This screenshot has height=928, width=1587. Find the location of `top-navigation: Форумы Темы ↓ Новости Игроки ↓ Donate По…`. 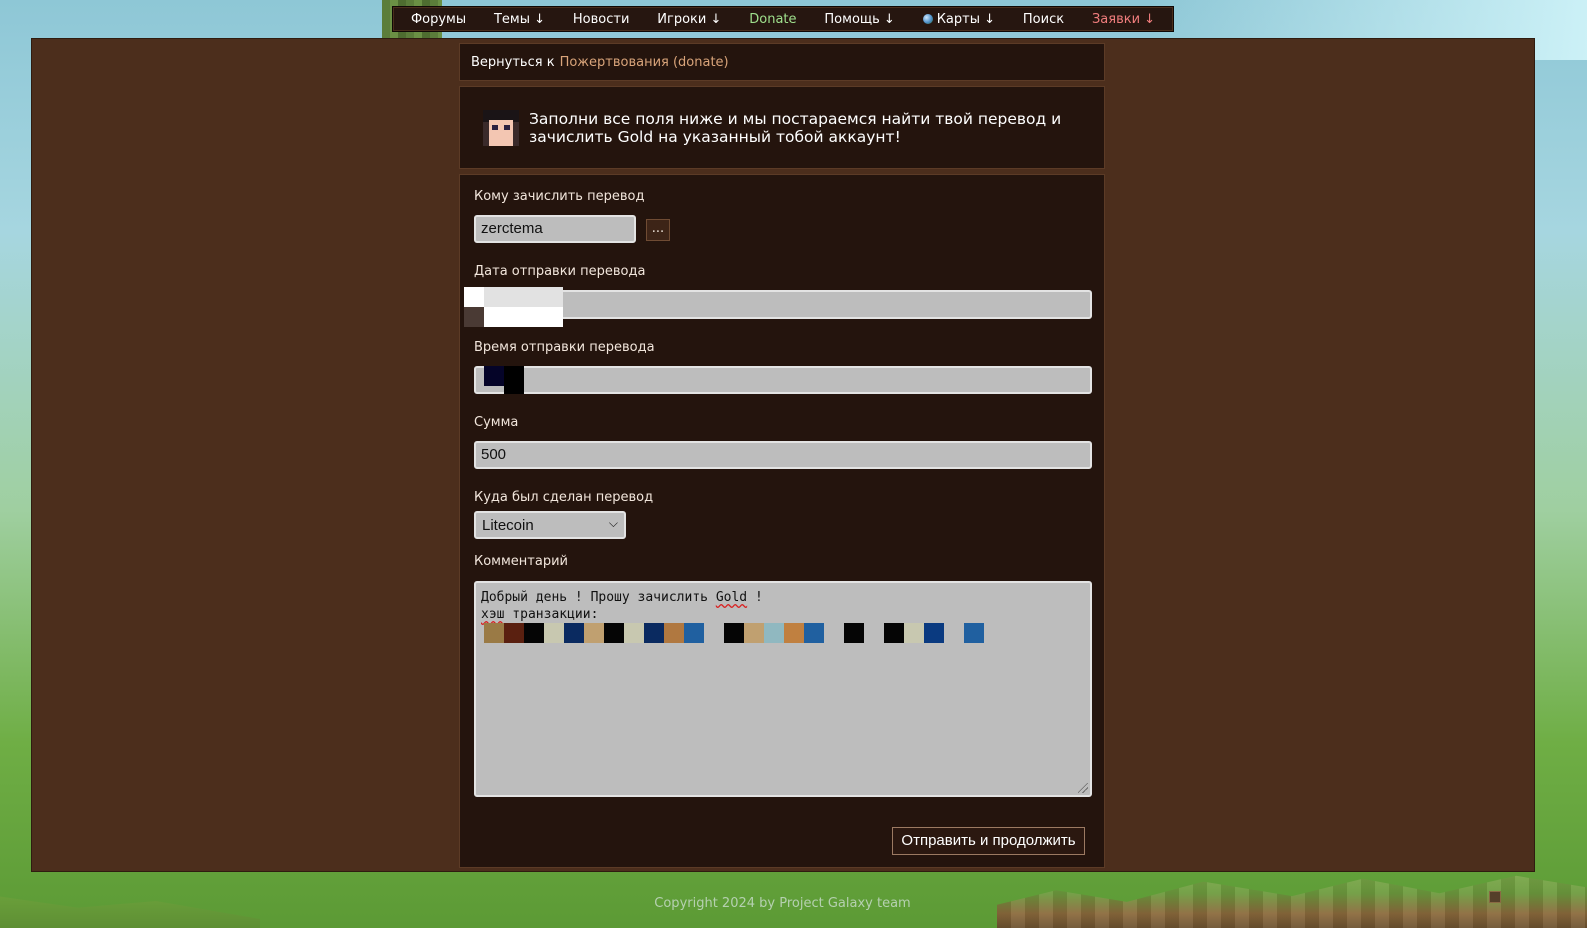

top-navigation: Форумы Темы ↓ Новости Игроки ↓ Donate По… is located at coordinates (783, 19).